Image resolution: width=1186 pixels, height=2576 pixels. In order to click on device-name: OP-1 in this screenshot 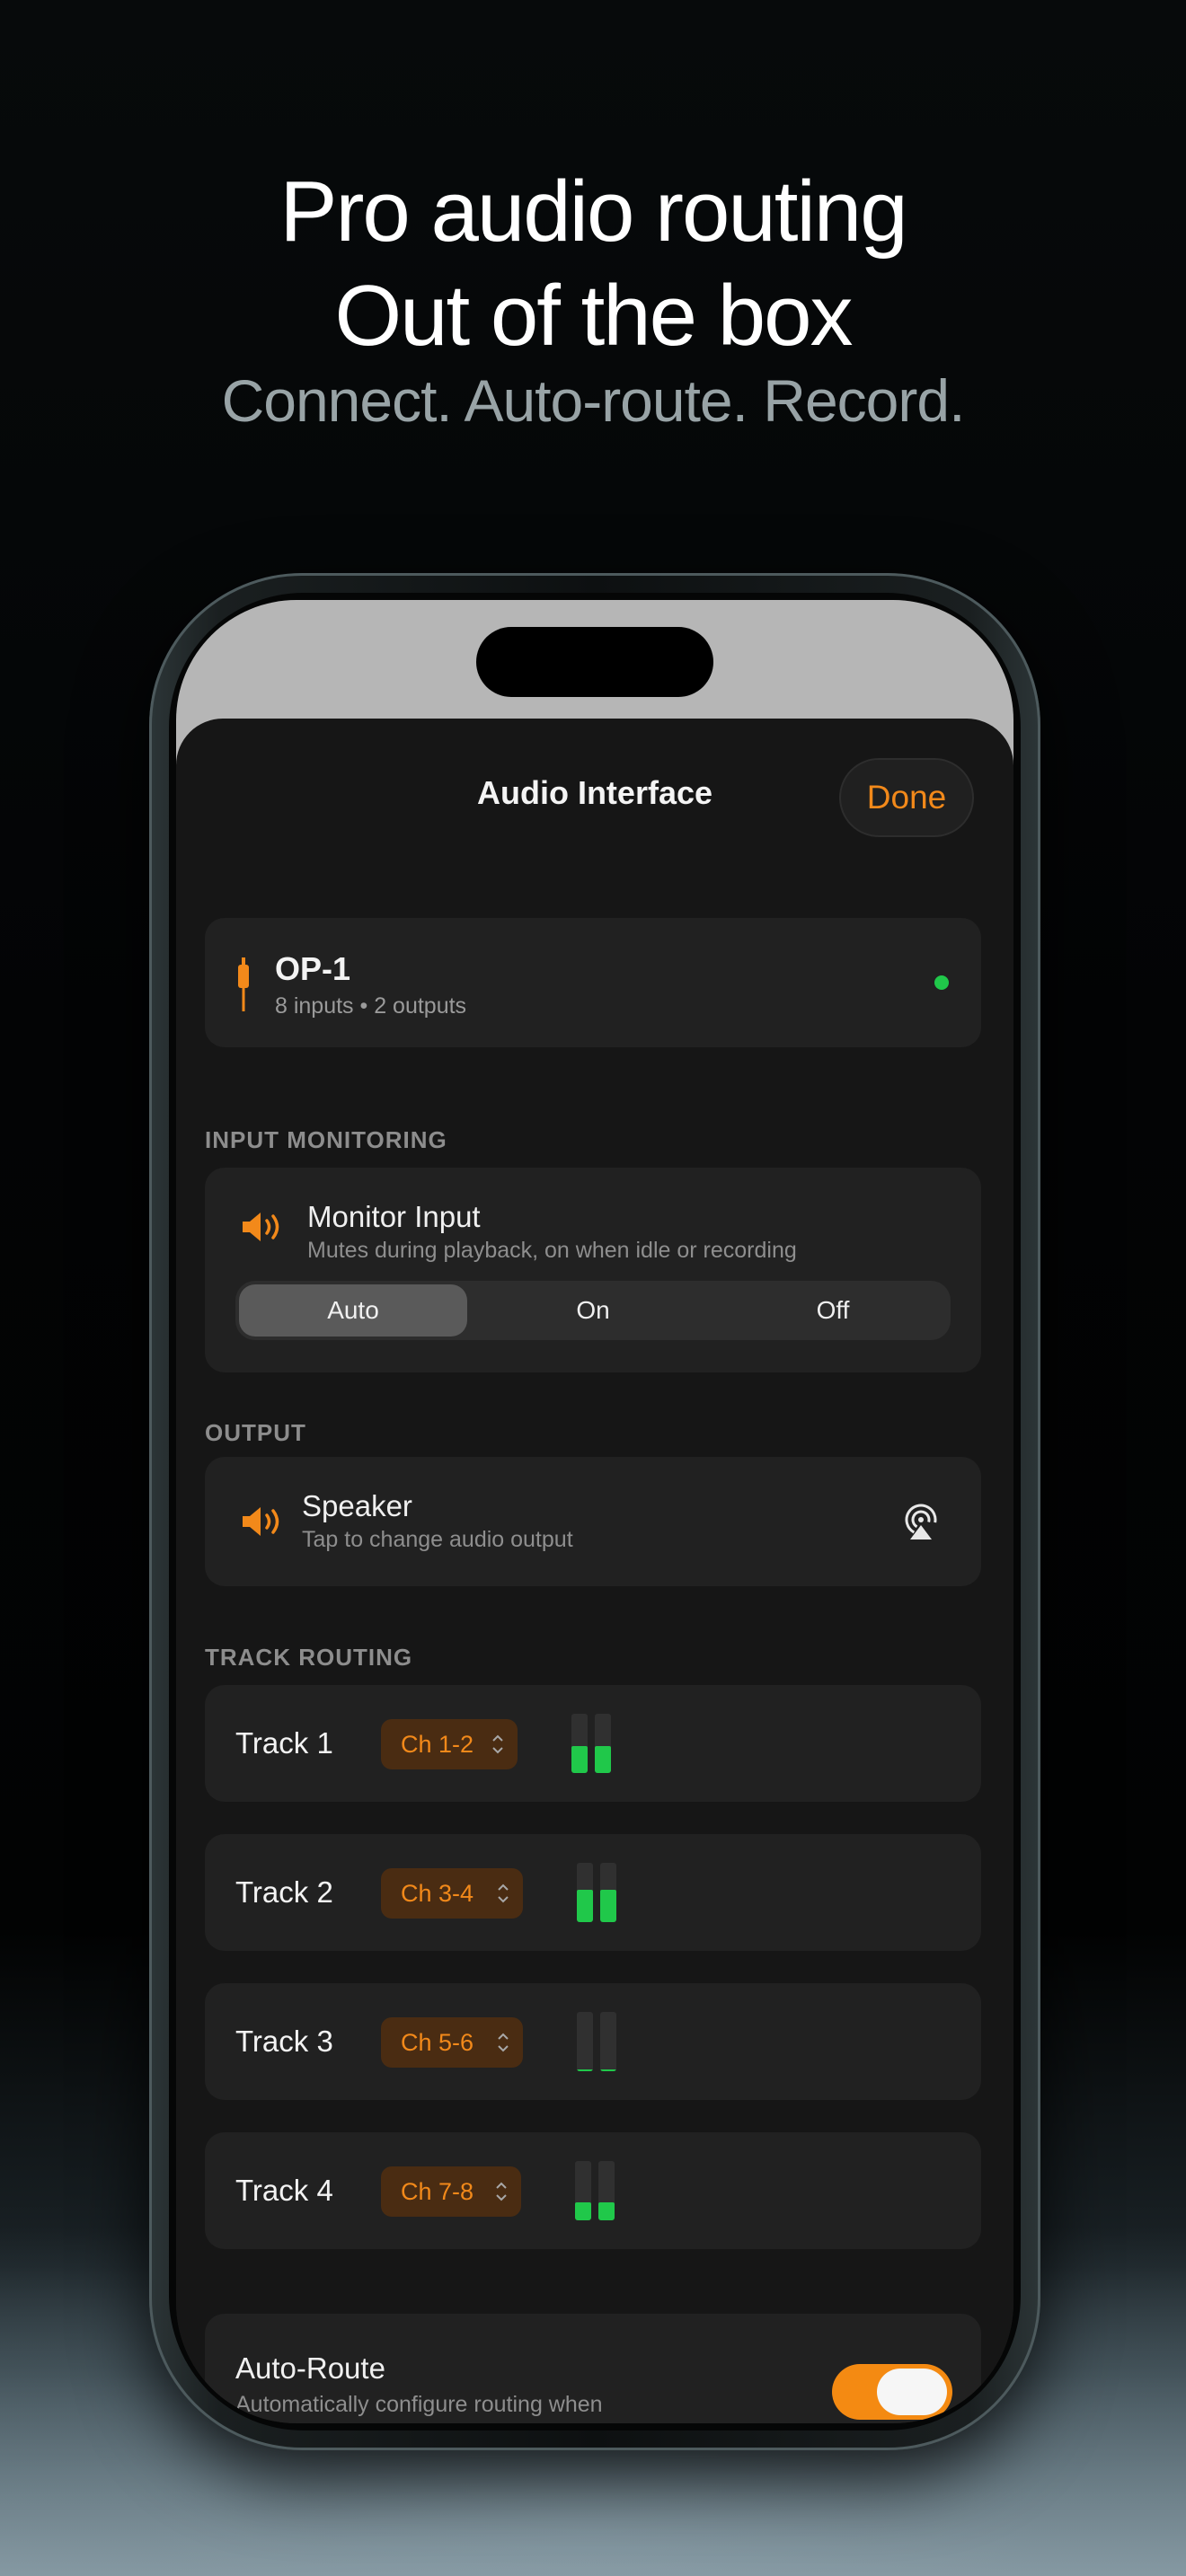, I will do `click(313, 968)`.